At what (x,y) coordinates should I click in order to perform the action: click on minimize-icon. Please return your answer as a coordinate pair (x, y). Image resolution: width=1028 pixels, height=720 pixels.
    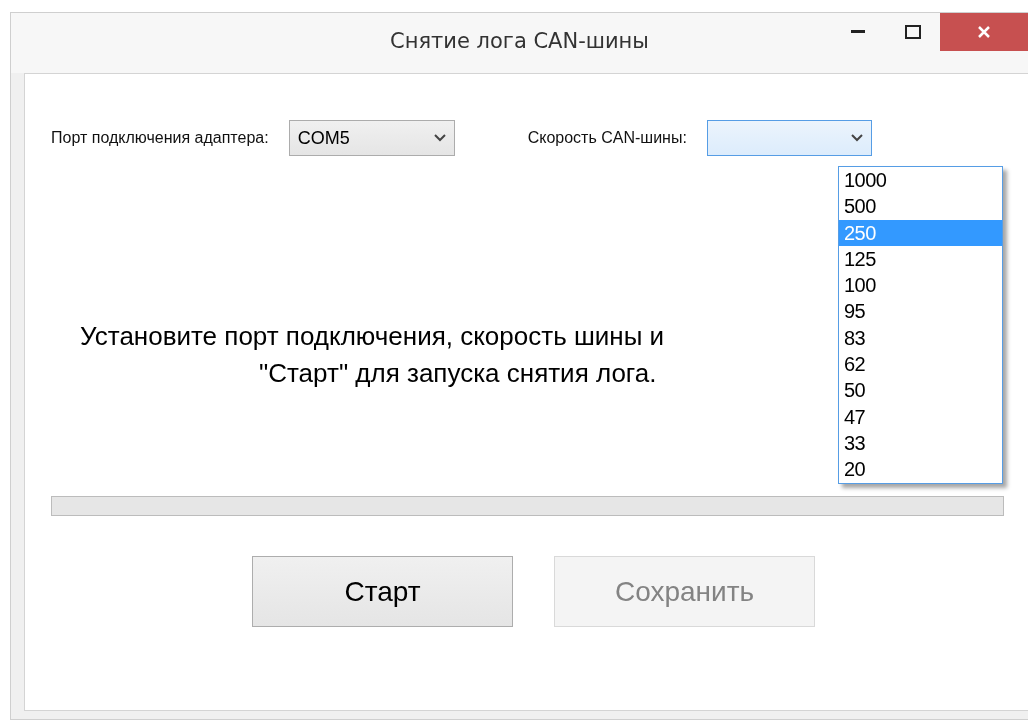
    Looking at the image, I should click on (857, 32).